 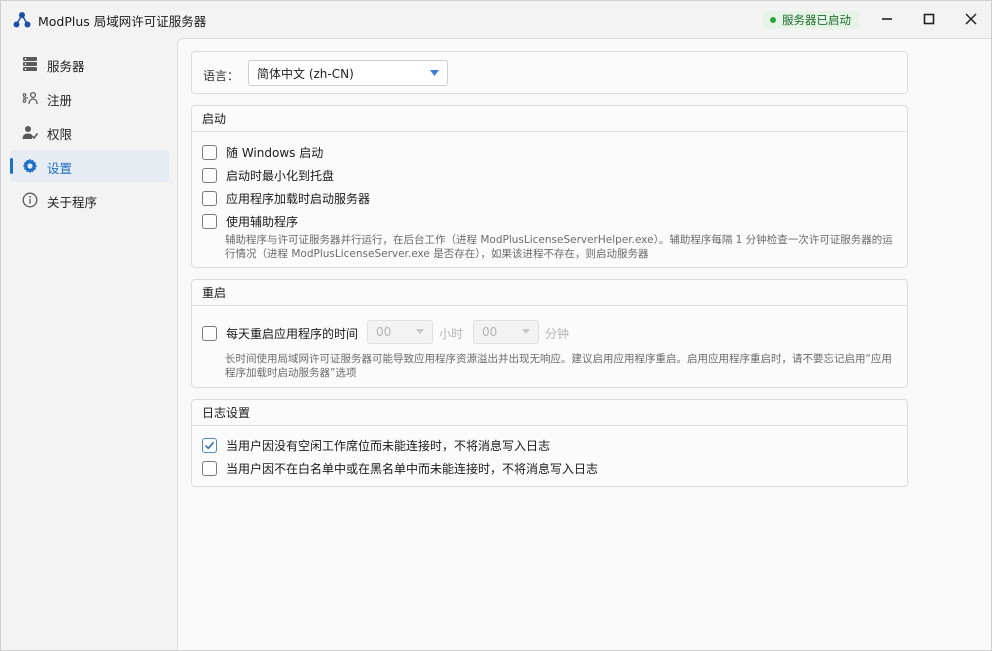 I want to click on logging-option-whitelist-blacklist: 当用户因不在白名单中或在黑名单中而未能连接时，不将消息写入日志, so click(x=400, y=468).